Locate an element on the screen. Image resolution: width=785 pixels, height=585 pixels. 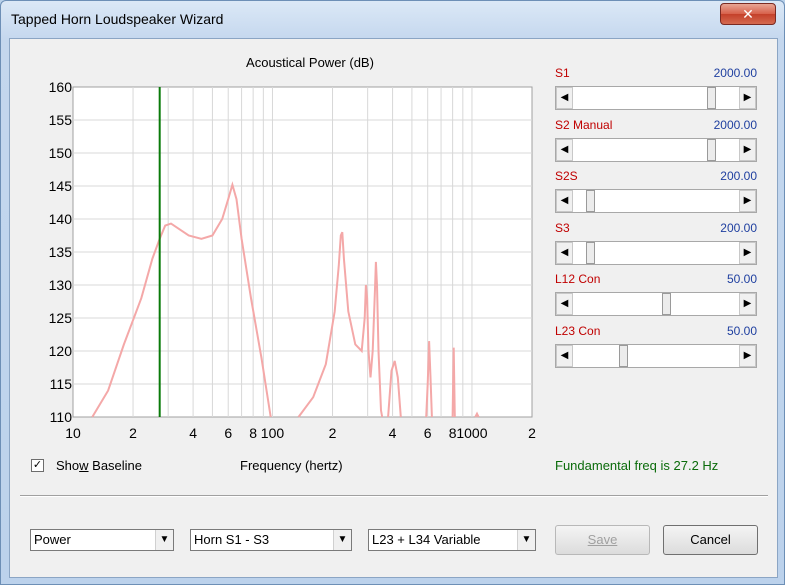
show-baseline-label: Show Baseline is located at coordinates (99, 465).